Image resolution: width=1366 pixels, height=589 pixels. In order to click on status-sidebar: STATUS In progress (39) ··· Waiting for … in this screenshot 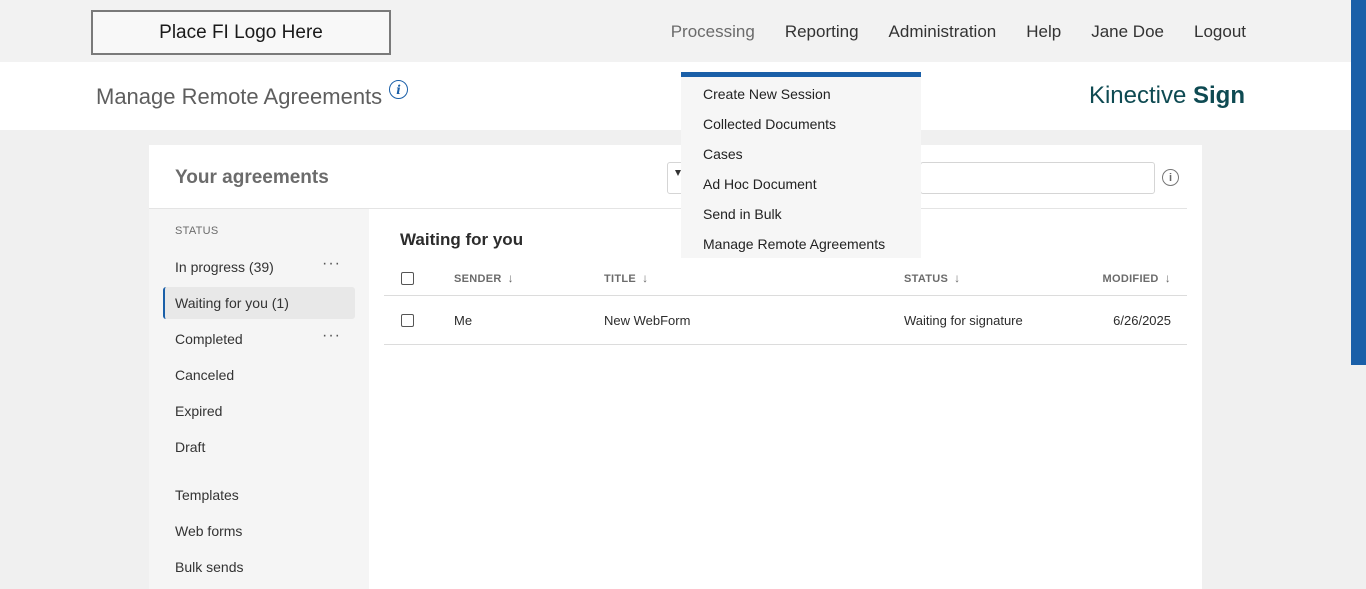, I will do `click(259, 399)`.